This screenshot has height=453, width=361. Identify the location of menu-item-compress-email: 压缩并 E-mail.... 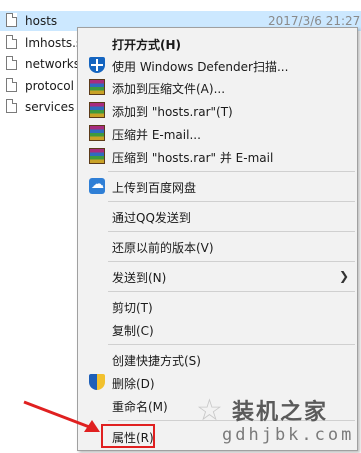
(217, 133).